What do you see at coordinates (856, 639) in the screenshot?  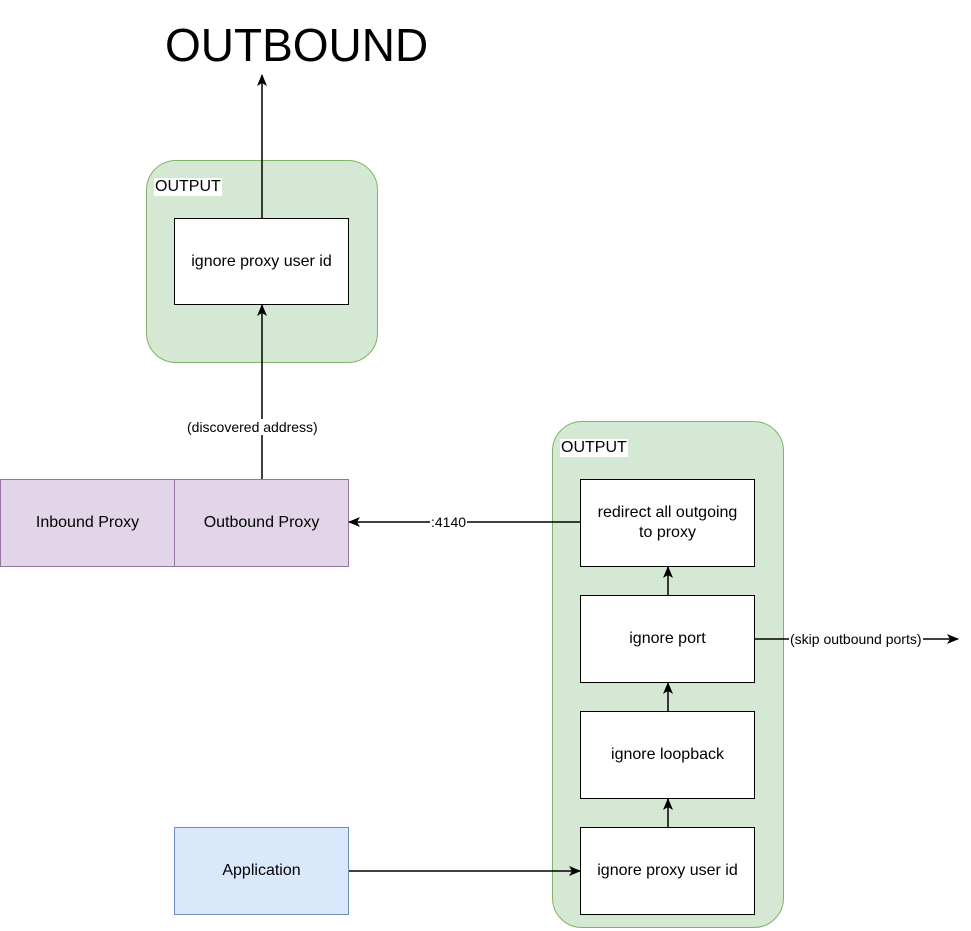 I see `skip-outbound-ports-label: (skip outbound ports)` at bounding box center [856, 639].